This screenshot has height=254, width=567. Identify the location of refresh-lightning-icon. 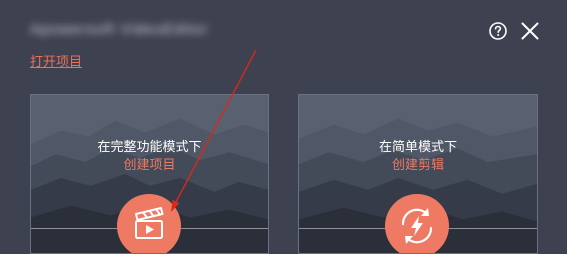
(417, 226).